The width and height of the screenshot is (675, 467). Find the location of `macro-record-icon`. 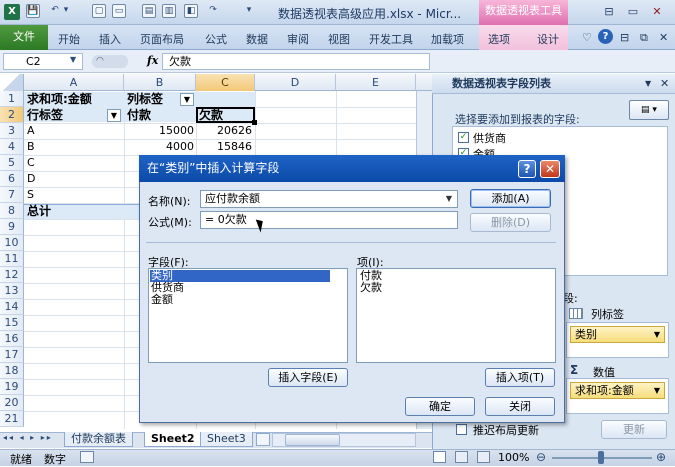

macro-record-icon is located at coordinates (87, 457).